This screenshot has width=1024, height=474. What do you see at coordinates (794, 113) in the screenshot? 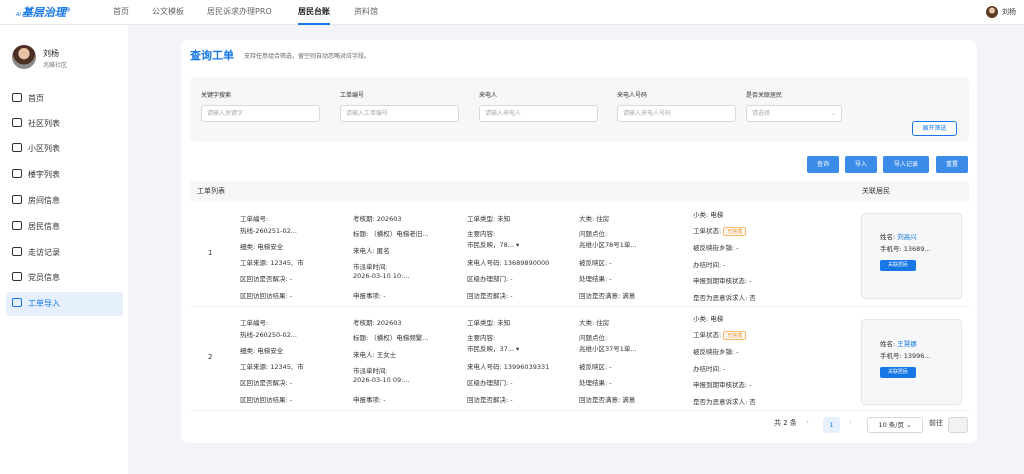
I see `linked-resident-select: 请选择 ⌄` at bounding box center [794, 113].